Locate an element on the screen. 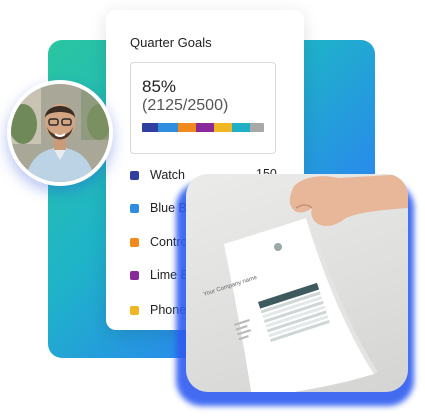  progress-box: 85% (2125/2500) is located at coordinates (203, 108).